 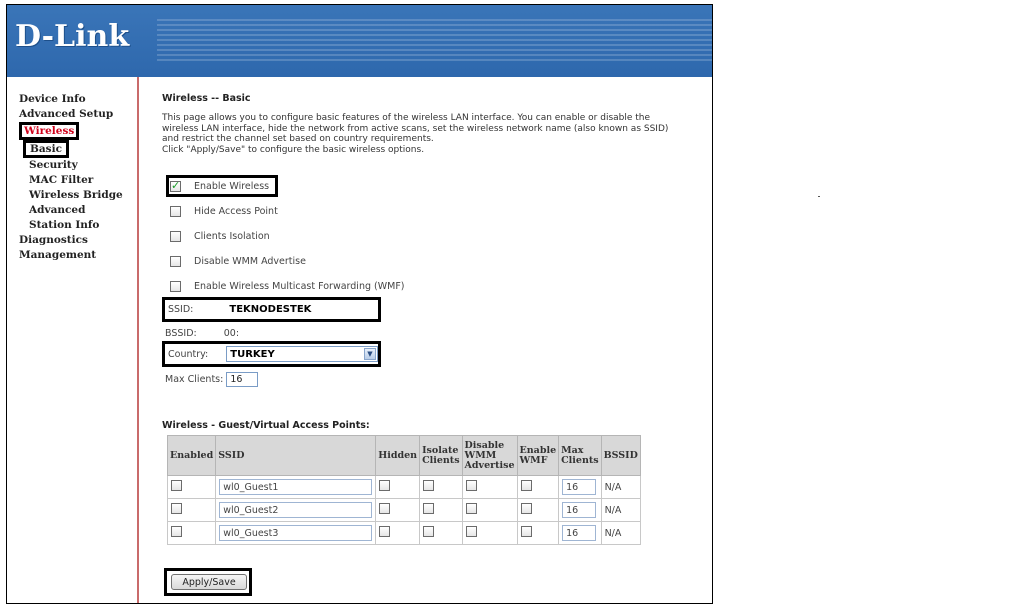 I want to click on header-stripes, so click(x=434, y=41).